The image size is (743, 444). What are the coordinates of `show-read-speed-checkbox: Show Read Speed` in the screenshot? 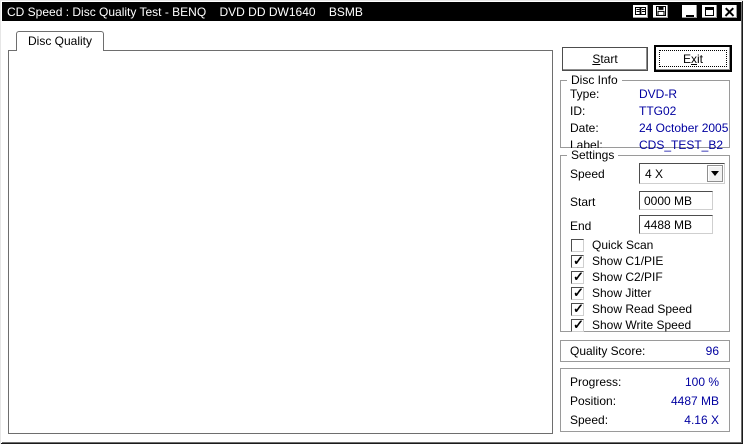 It's located at (631, 309).